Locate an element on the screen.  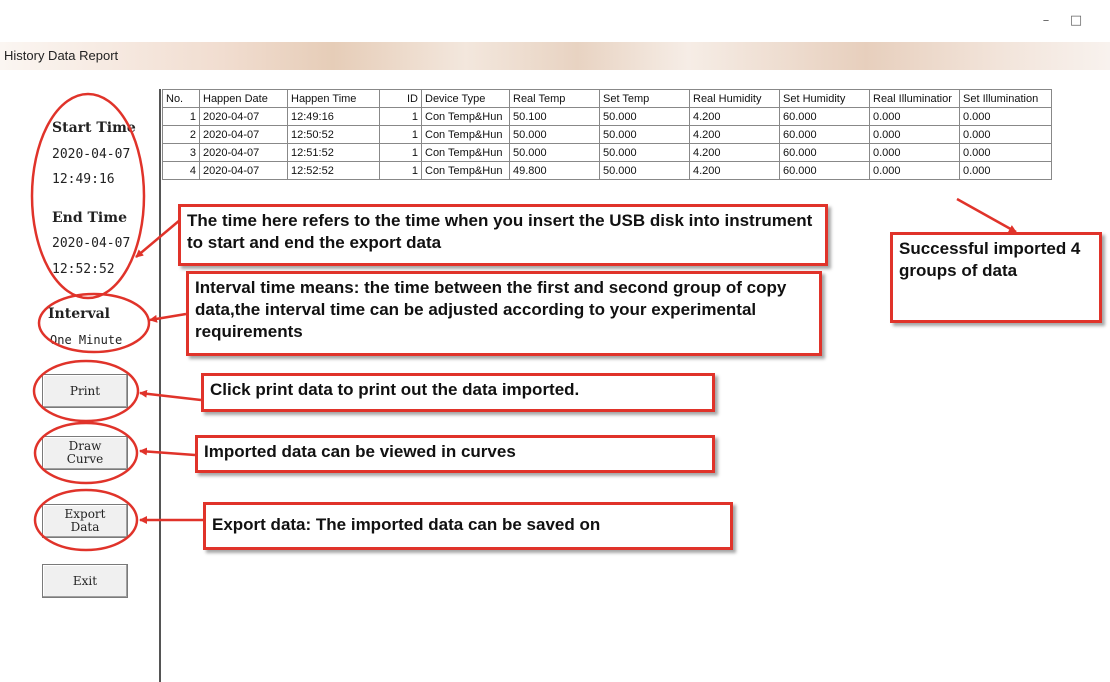
report-title-bar: History Data Report is located at coordinates (555, 56).